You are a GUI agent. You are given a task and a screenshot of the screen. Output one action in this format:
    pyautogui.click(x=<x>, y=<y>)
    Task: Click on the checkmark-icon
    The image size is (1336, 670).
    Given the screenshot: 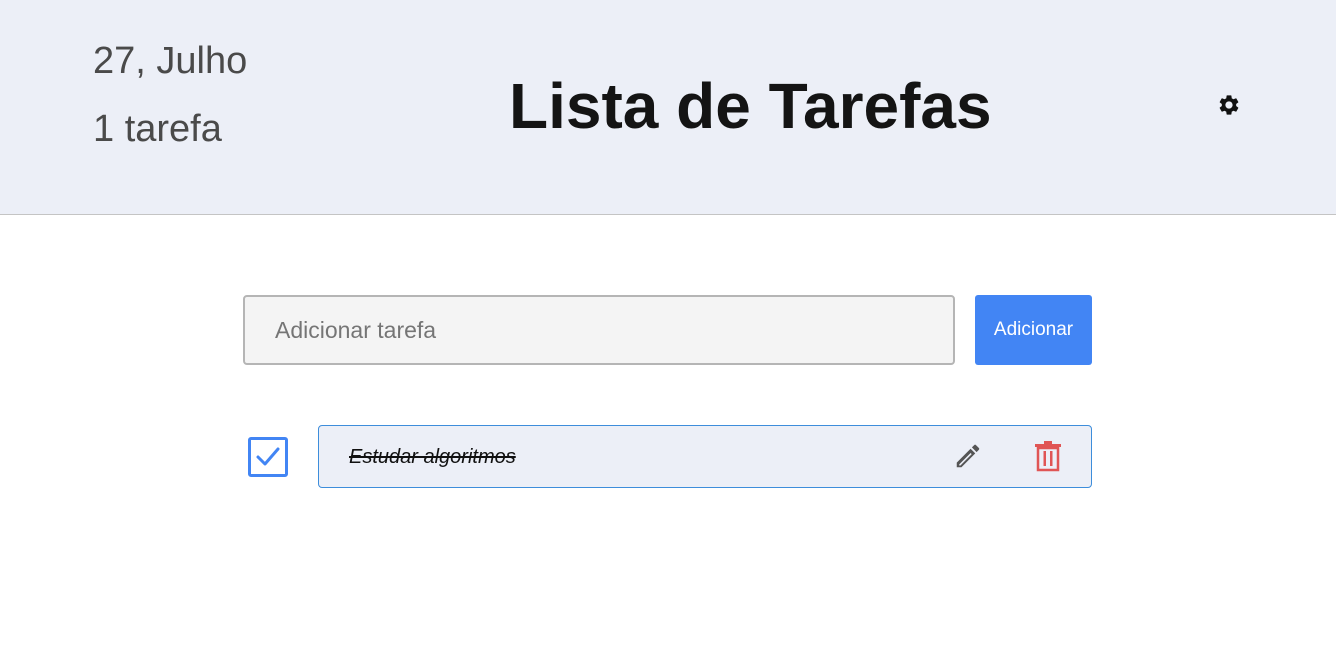 What is the action you would take?
    pyautogui.click(x=268, y=456)
    